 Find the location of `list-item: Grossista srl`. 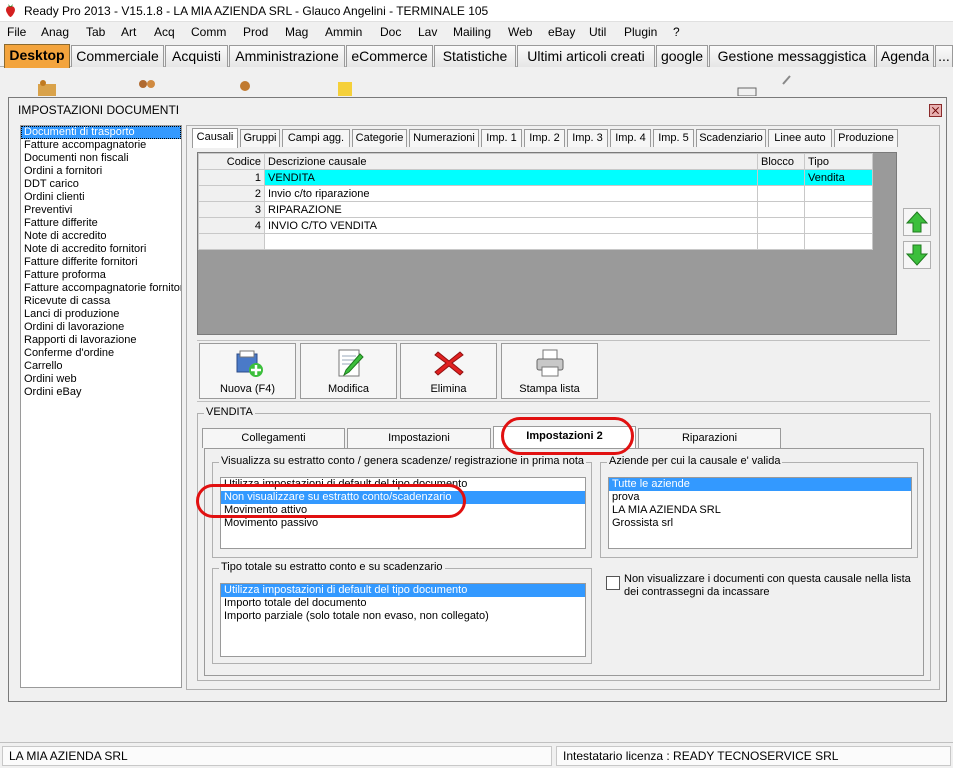

list-item: Grossista srl is located at coordinates (760, 523).